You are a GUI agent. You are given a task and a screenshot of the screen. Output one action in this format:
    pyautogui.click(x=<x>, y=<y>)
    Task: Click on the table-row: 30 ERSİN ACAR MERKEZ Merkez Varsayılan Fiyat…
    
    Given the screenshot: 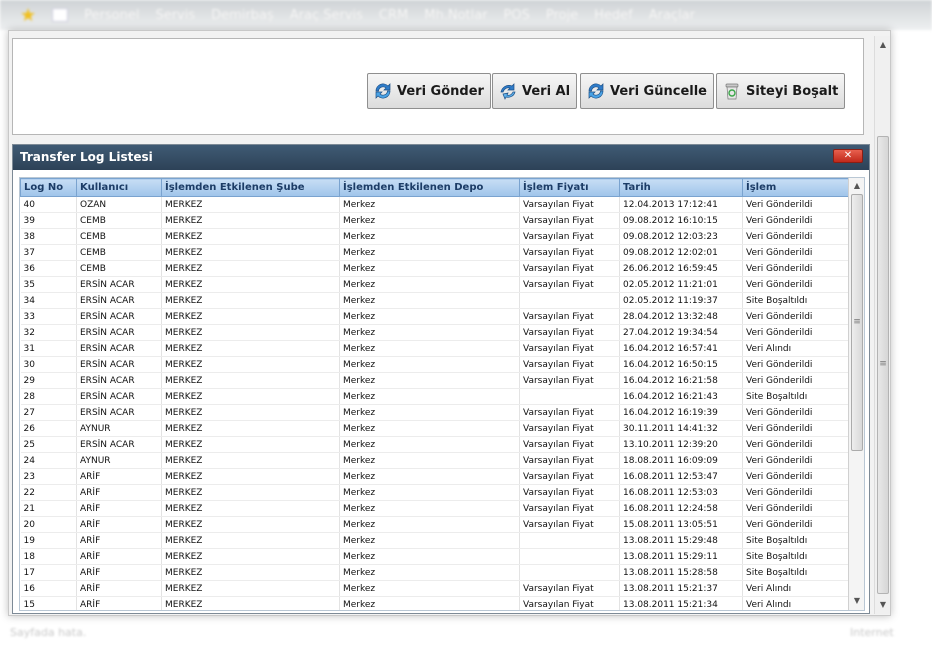 What is the action you would take?
    pyautogui.click(x=434, y=364)
    